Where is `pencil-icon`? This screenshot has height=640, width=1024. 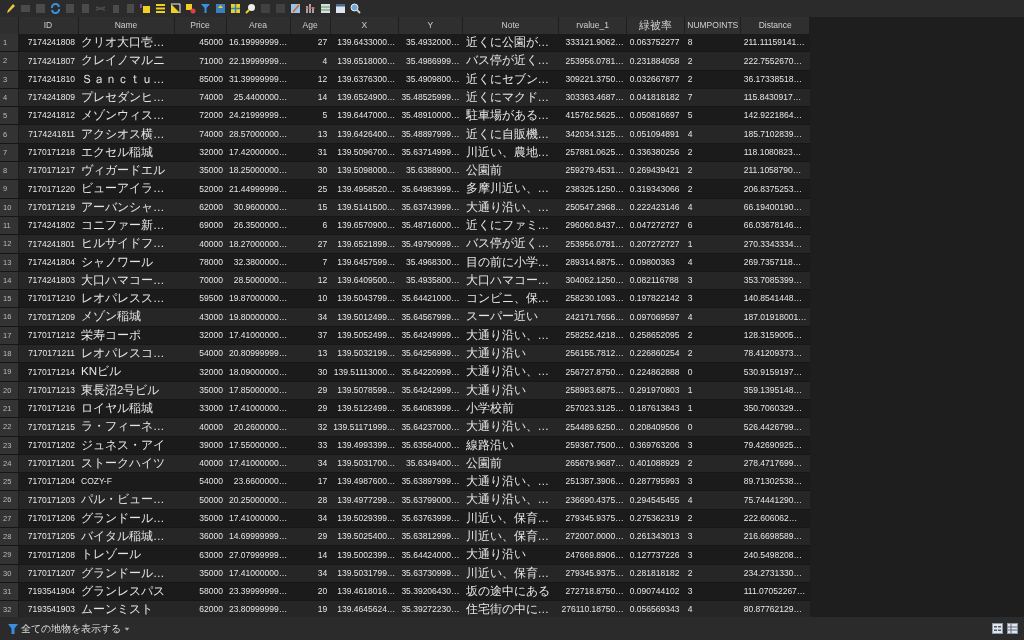
pencil-icon is located at coordinates (10, 8).